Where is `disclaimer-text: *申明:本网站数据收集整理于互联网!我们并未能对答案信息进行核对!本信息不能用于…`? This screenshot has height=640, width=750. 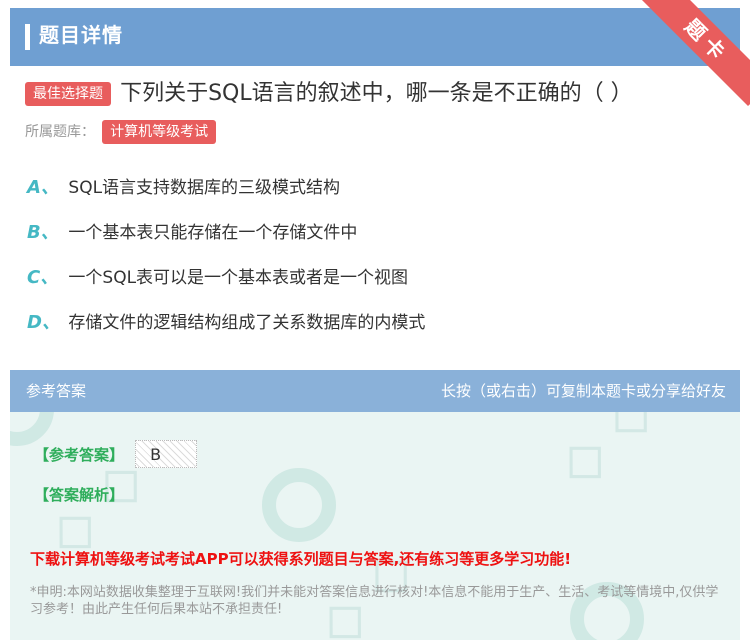
disclaimer-text: *申明:本网站数据收集整理于互联网!我们并未能对答案信息进行核对!本信息不能用于… is located at coordinates (374, 601).